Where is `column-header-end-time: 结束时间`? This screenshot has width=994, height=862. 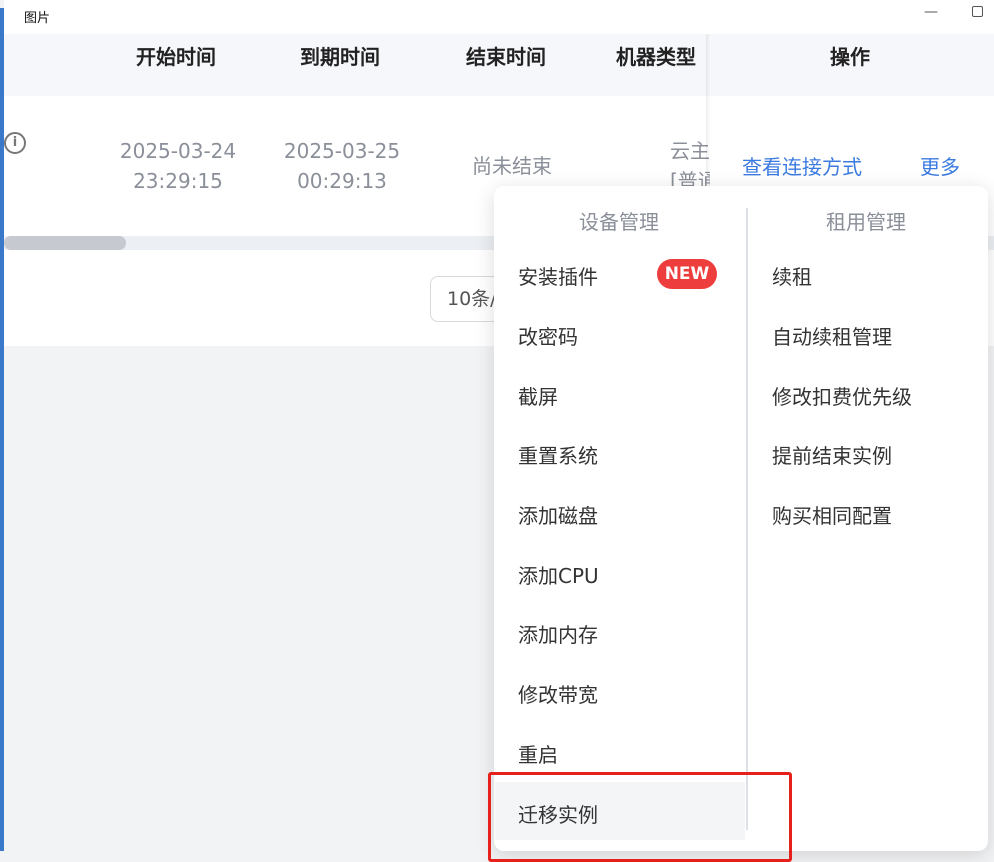
column-header-end-time: 结束时间 is located at coordinates (506, 65).